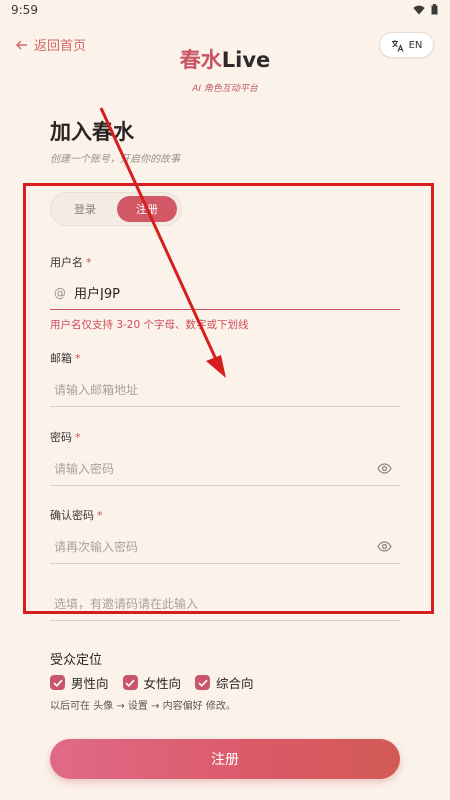  I want to click on confirm-password-input, so click(225, 546).